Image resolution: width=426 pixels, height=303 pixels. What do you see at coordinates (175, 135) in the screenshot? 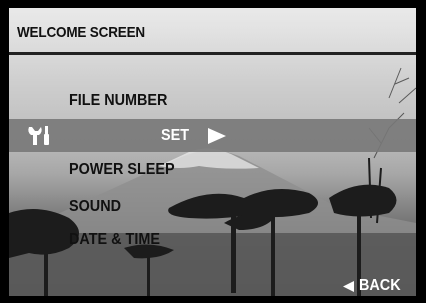
I see `set-label: SET` at bounding box center [175, 135].